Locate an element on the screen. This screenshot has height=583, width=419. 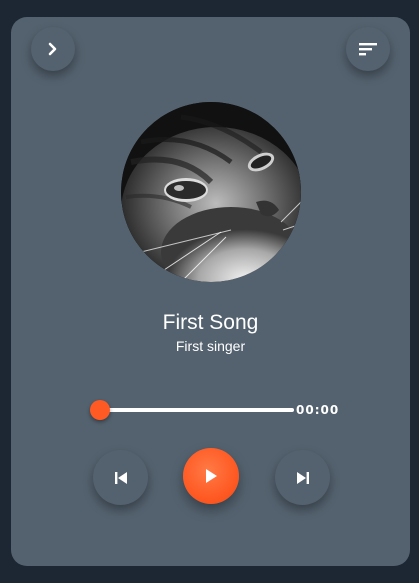
time-display: 00:00 is located at coordinates (318, 410).